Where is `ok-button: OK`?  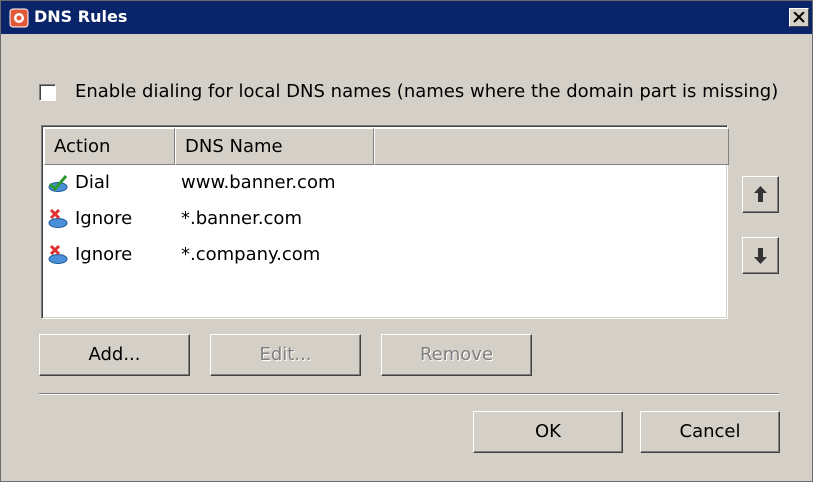 ok-button: OK is located at coordinates (548, 432).